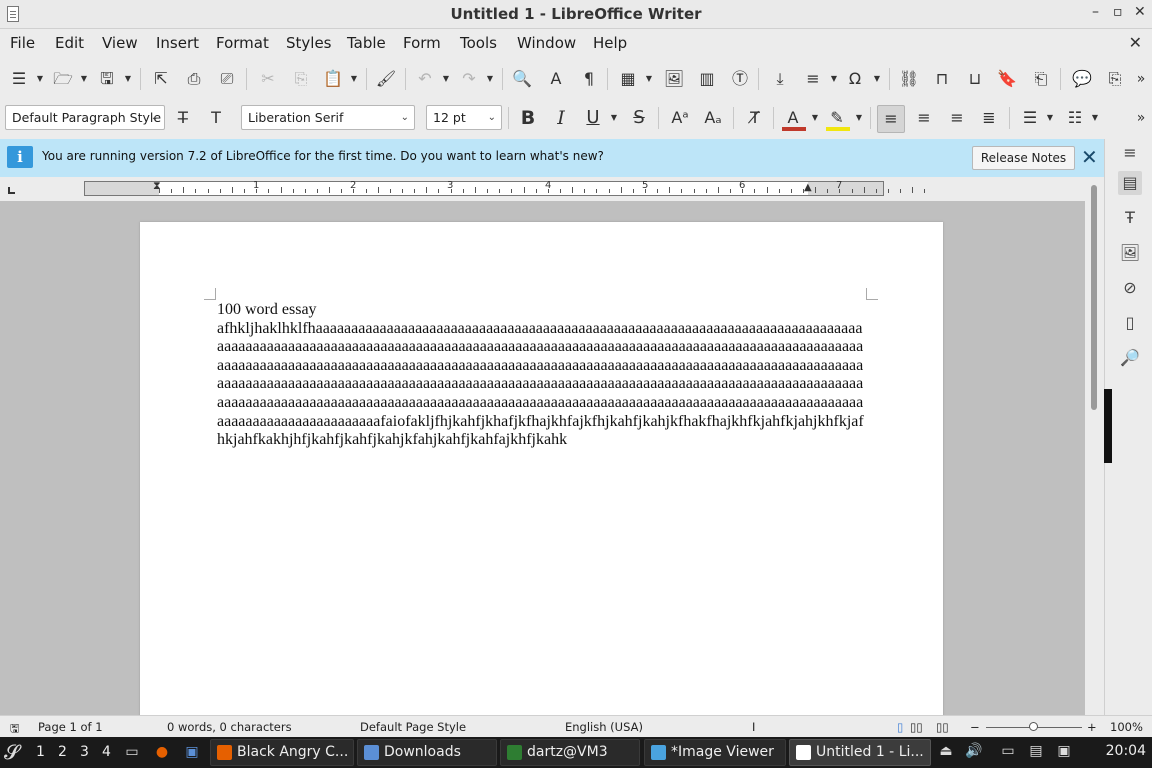 The height and width of the screenshot is (768, 1152). I want to click on right-indent-marker-icon: ▲, so click(808, 187).